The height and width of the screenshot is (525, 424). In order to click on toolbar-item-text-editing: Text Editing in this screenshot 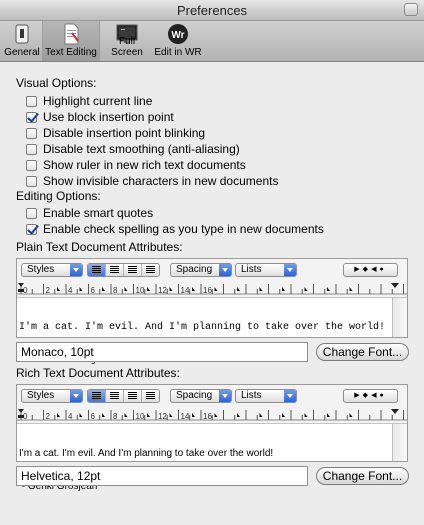, I will do `click(71, 41)`.